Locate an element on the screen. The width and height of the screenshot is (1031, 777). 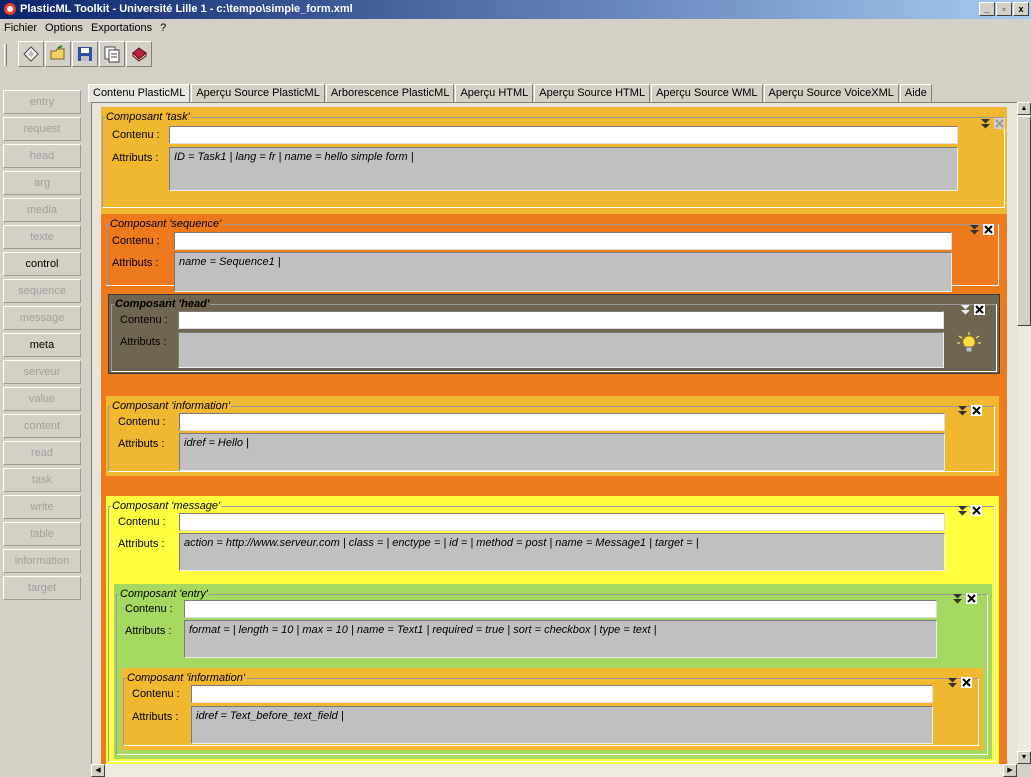
menu-help: ? is located at coordinates (163, 28).